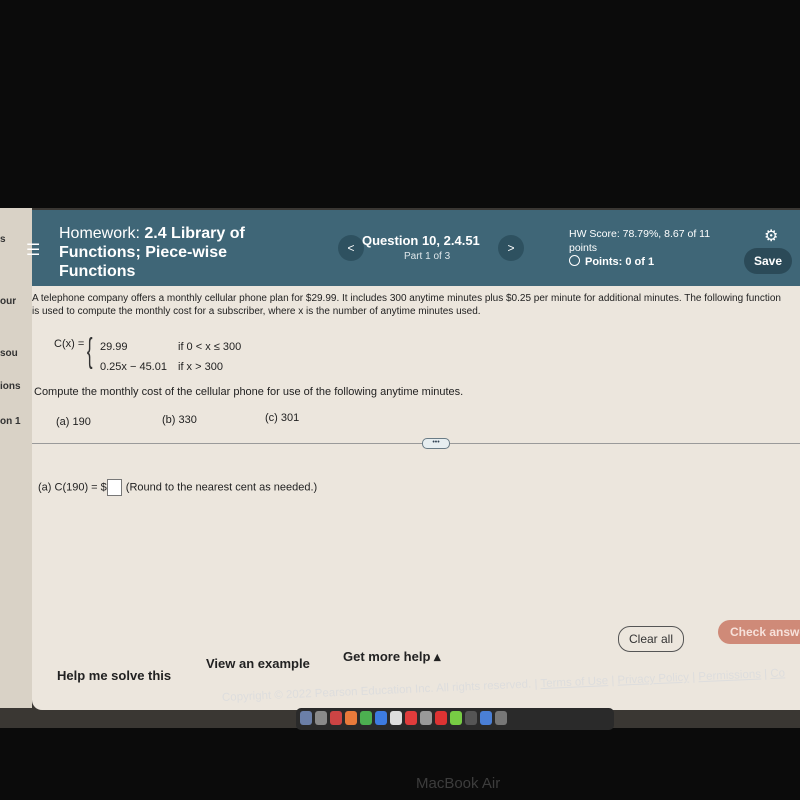 This screenshot has width=800, height=800. What do you see at coordinates (436, 443) in the screenshot?
I see `expand-button: •••` at bounding box center [436, 443].